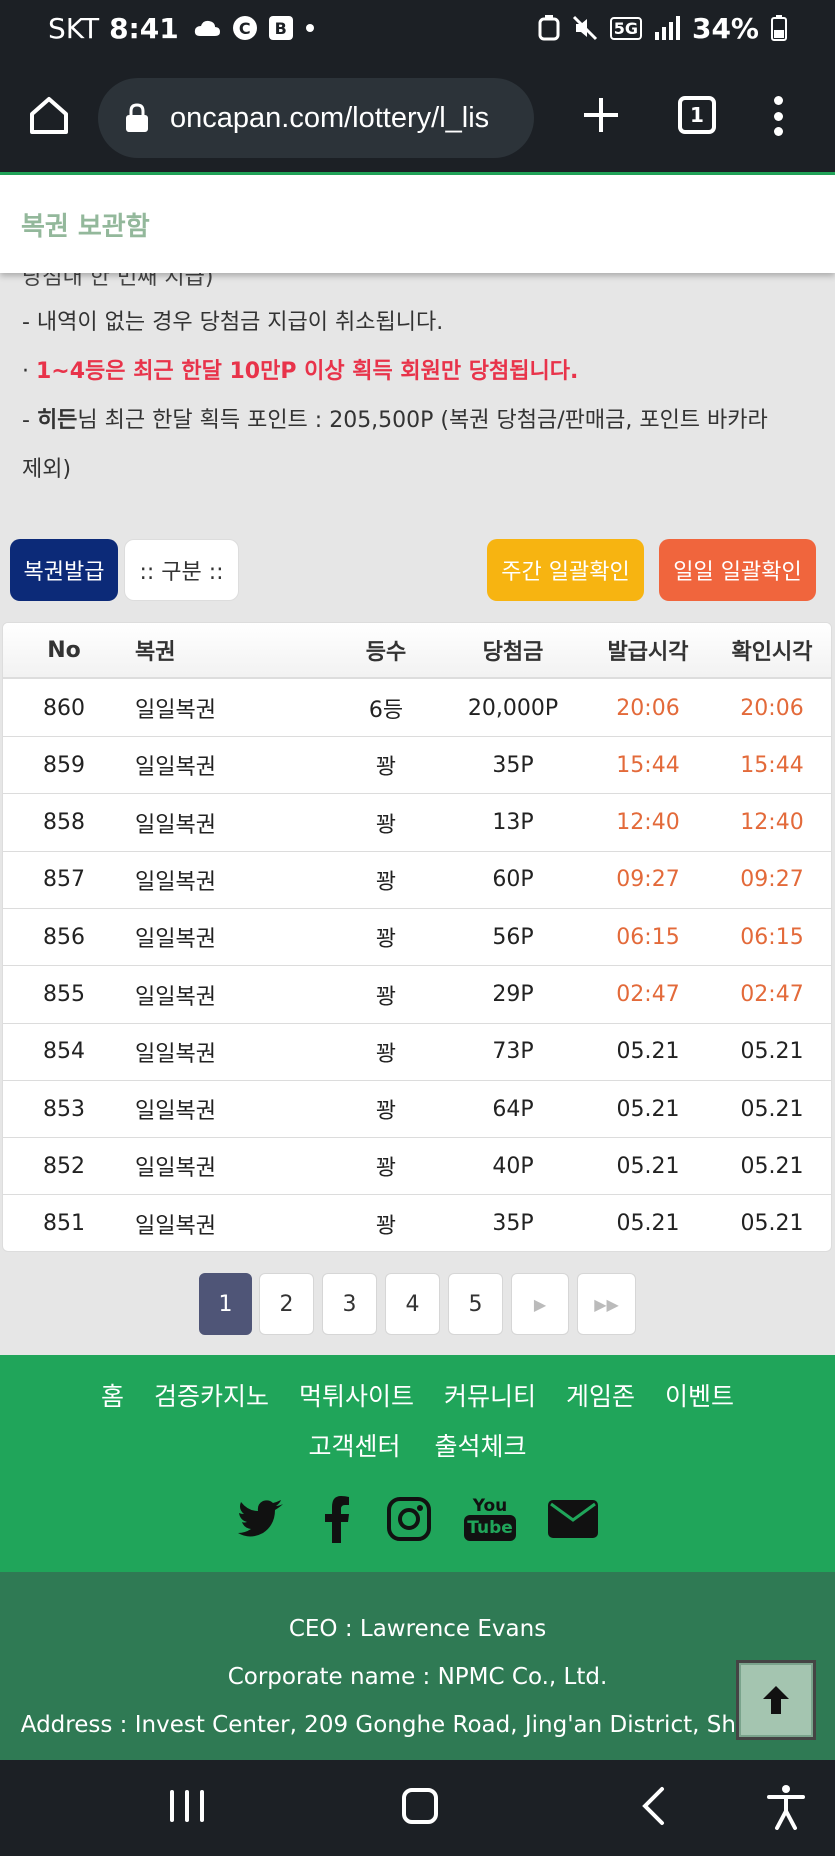  I want to click on row-no: 855, so click(64, 994).